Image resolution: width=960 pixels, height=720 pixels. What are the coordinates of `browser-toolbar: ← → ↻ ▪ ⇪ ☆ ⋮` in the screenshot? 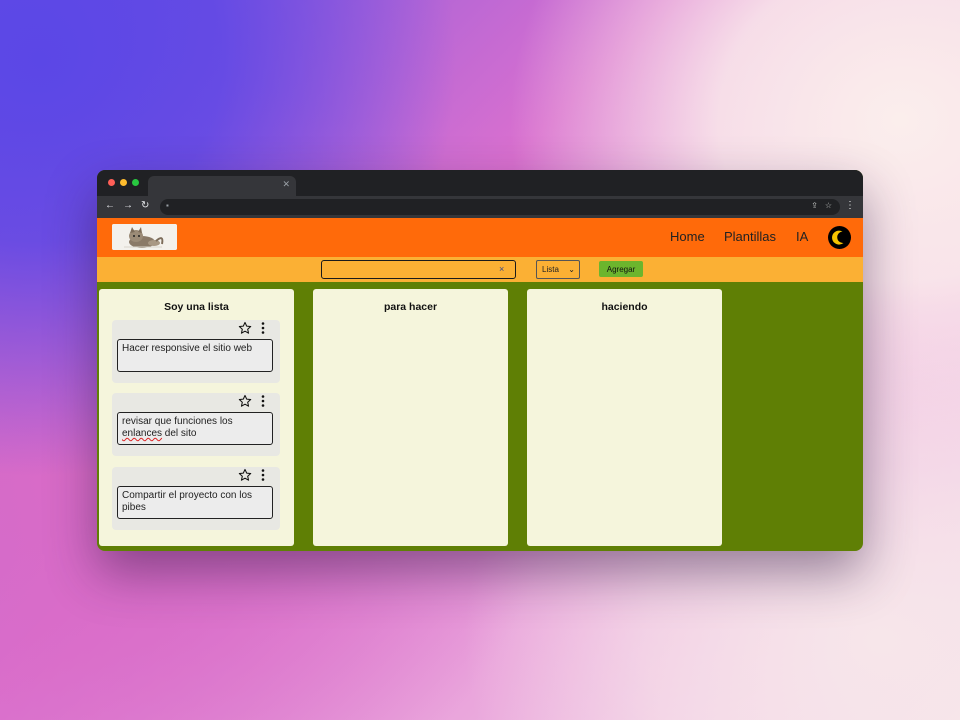 It's located at (480, 207).